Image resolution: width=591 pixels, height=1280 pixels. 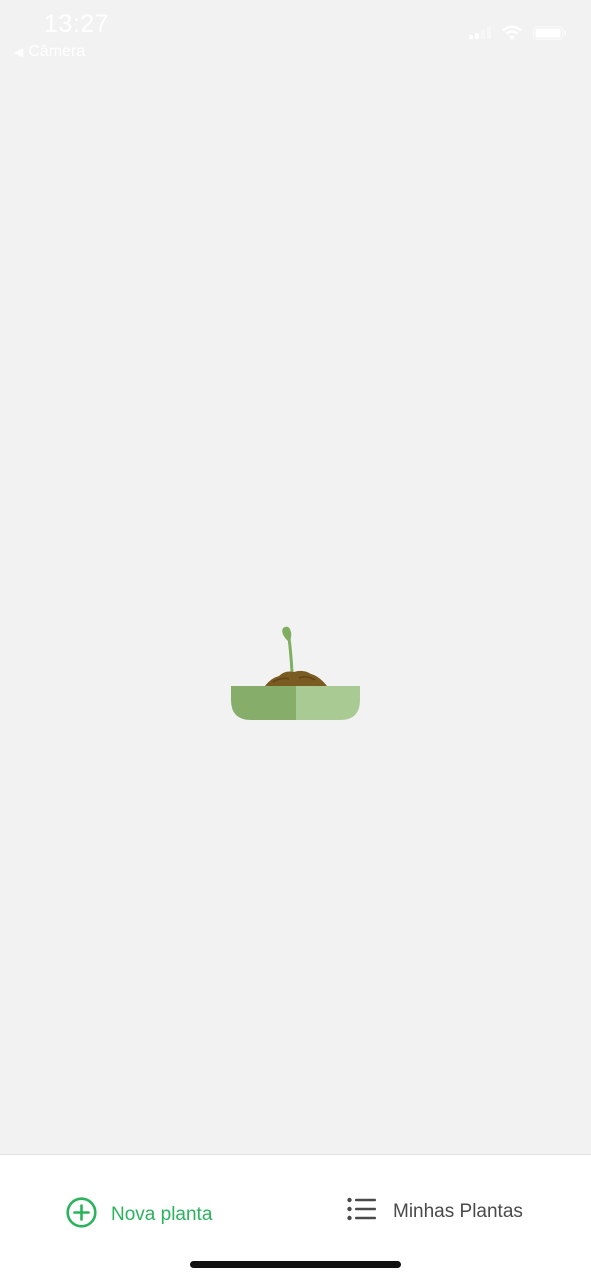 I want to click on bottom-tab-bar: Nova planta Minhas Plantas, so click(x=295, y=1217).